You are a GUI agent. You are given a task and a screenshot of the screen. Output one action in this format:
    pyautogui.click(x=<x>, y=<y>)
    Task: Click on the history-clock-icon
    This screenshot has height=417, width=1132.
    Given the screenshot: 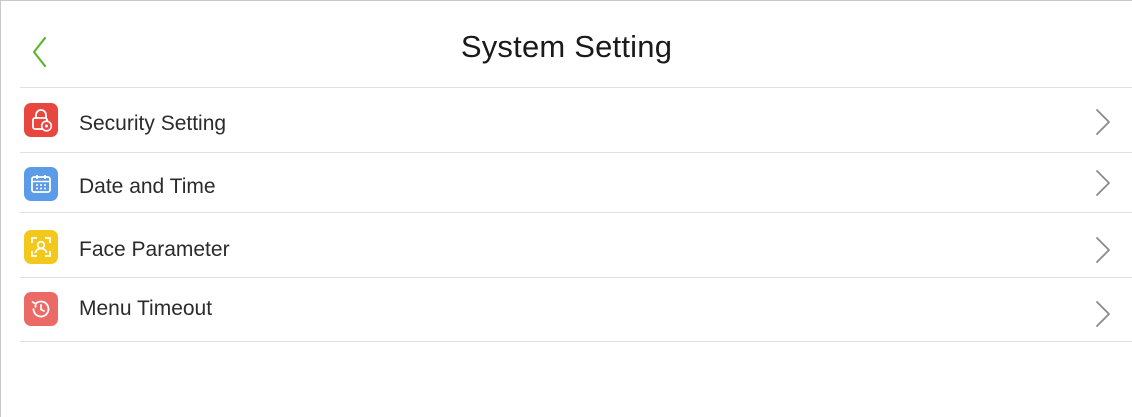 What is the action you would take?
    pyautogui.click(x=41, y=309)
    